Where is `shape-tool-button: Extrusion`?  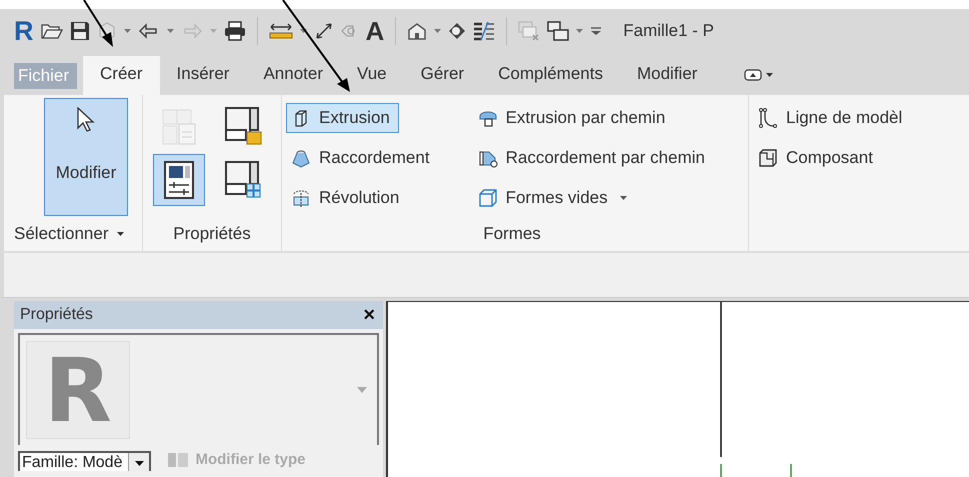
shape-tool-button: Extrusion is located at coordinates (342, 118).